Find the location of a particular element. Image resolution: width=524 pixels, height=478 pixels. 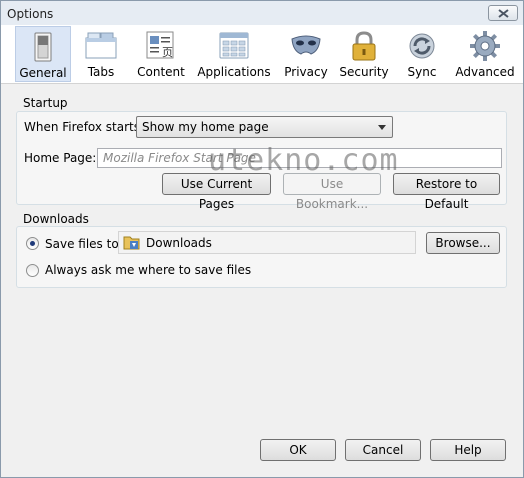

mask-icon is located at coordinates (306, 45).